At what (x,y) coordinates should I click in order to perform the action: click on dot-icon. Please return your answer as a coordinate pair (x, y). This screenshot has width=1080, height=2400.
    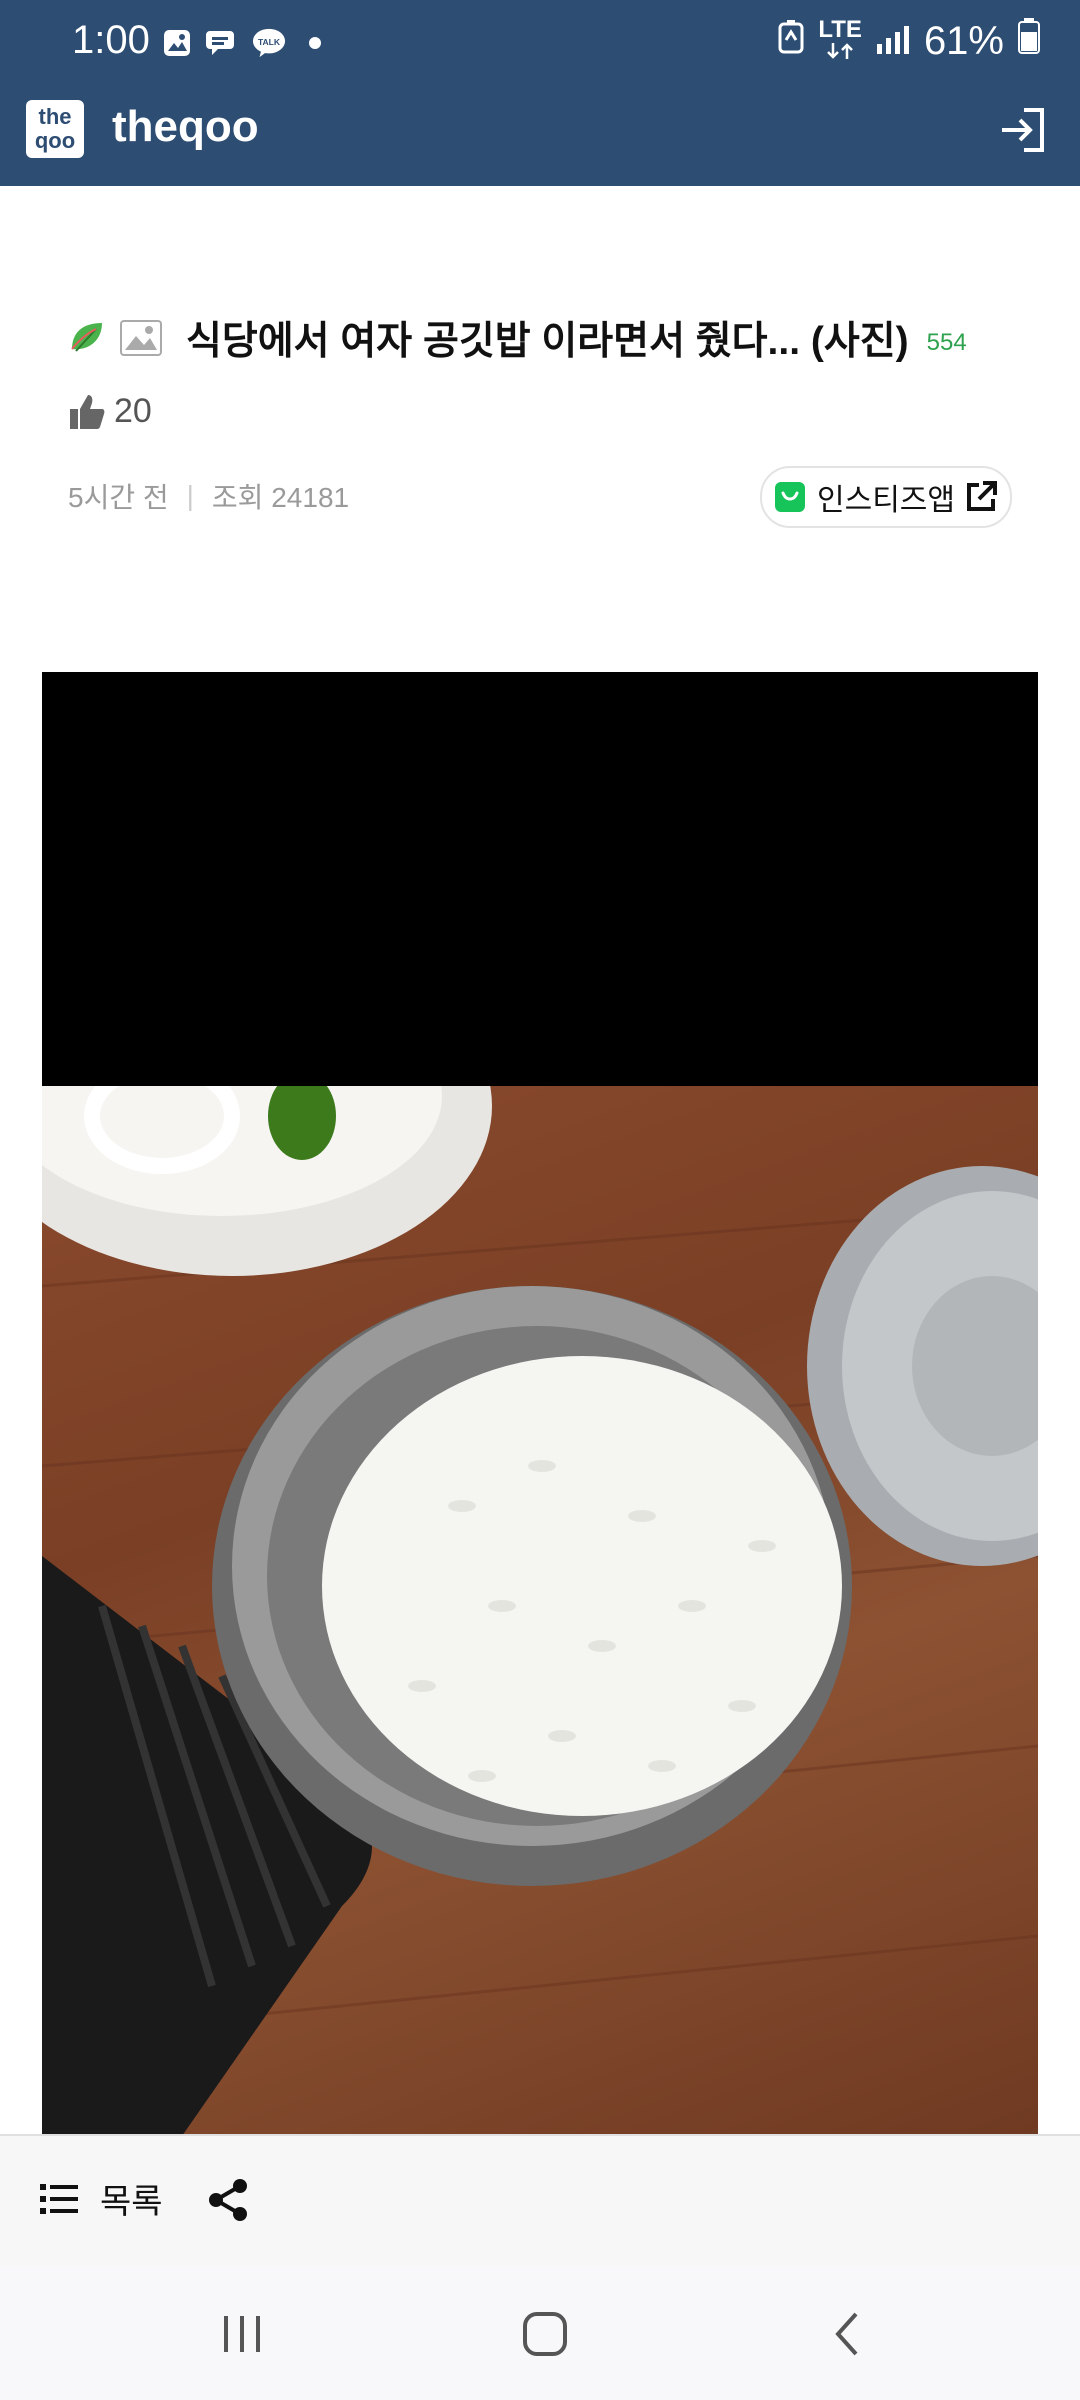
    Looking at the image, I should click on (315, 43).